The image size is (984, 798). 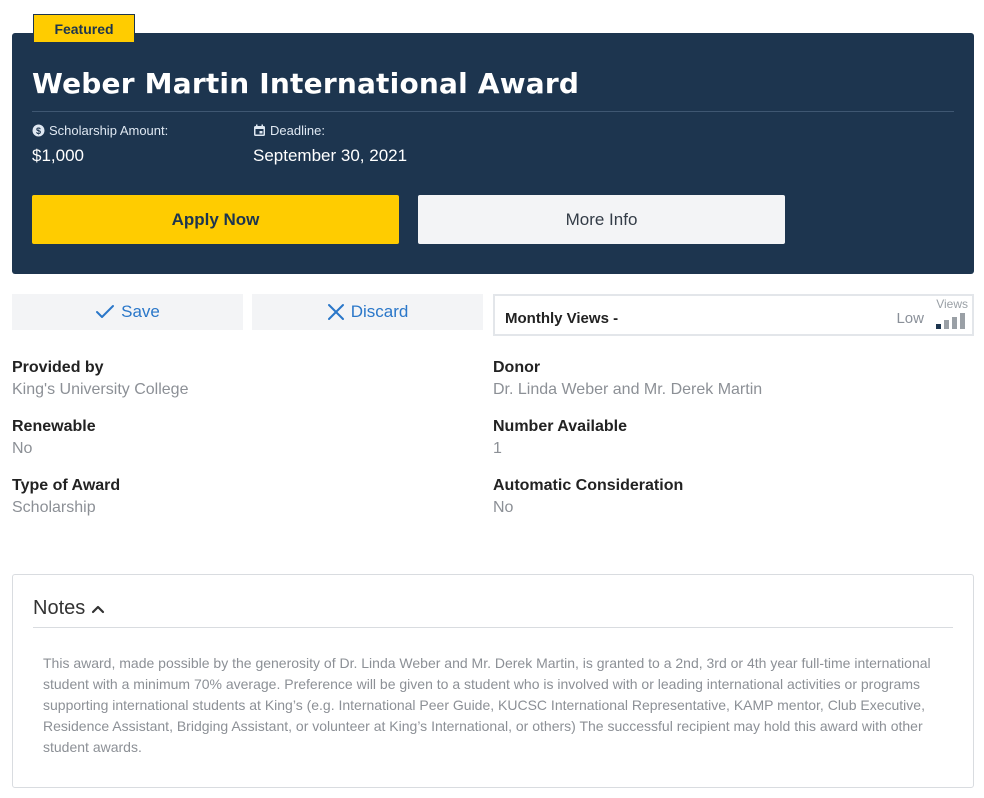 What do you see at coordinates (336, 312) in the screenshot?
I see `x-icon` at bounding box center [336, 312].